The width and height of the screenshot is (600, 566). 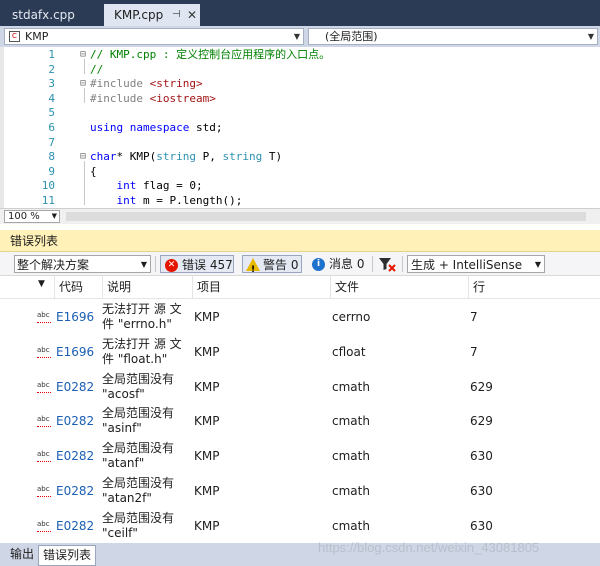 I want to click on code-token: //, so click(x=97, y=69).